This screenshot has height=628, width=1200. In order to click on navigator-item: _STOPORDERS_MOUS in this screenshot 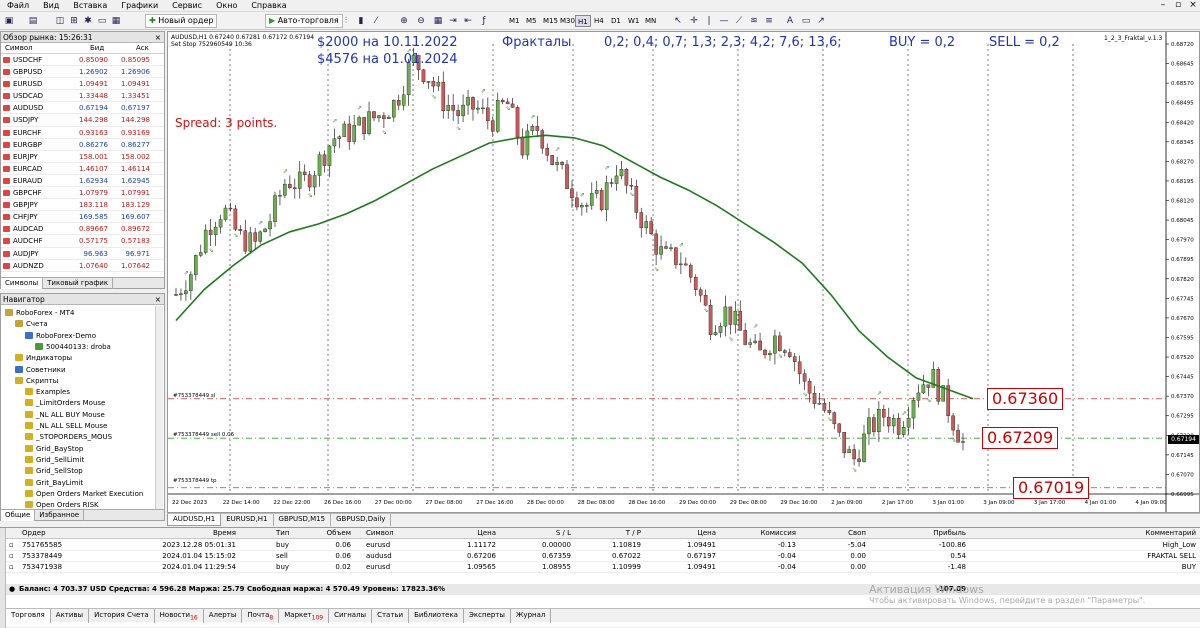, I will do `click(68, 437)`.